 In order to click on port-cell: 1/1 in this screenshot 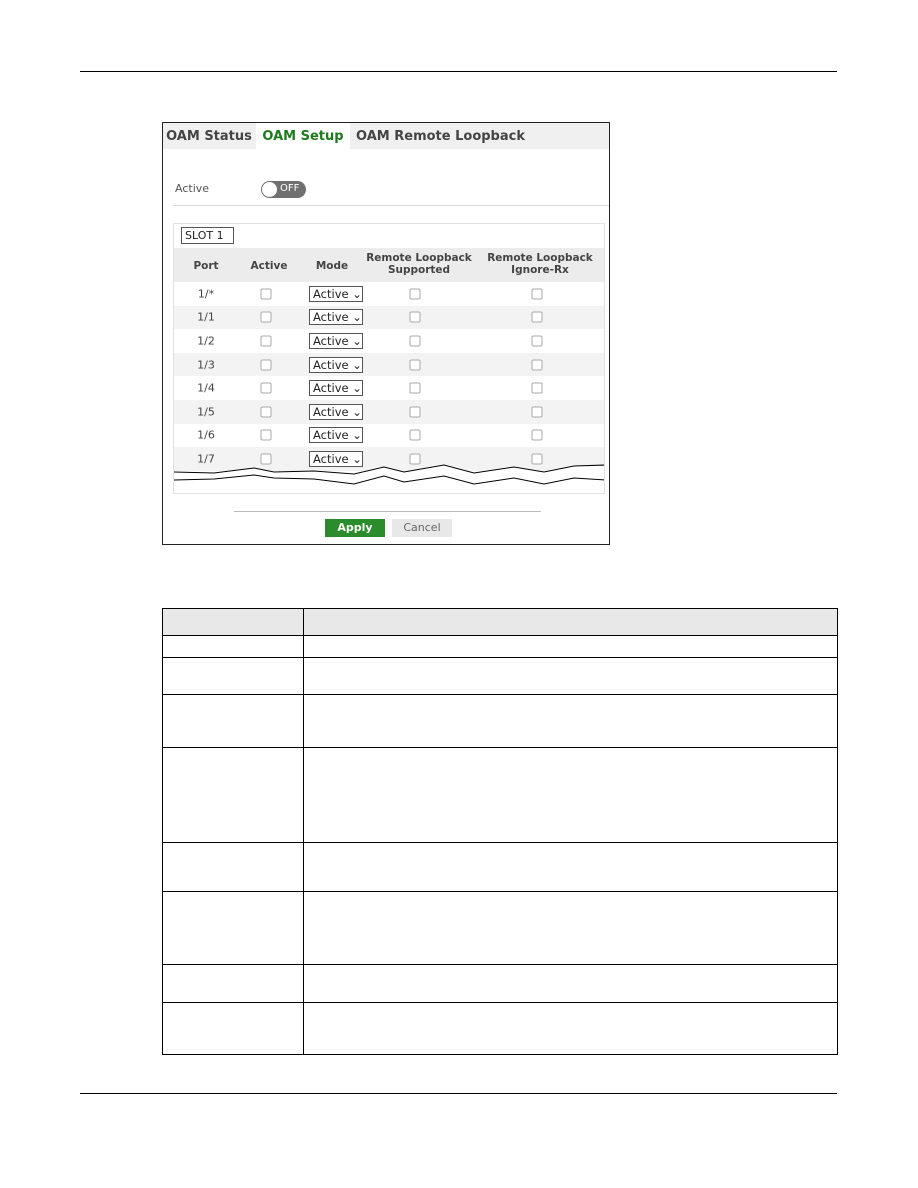, I will do `click(206, 317)`.